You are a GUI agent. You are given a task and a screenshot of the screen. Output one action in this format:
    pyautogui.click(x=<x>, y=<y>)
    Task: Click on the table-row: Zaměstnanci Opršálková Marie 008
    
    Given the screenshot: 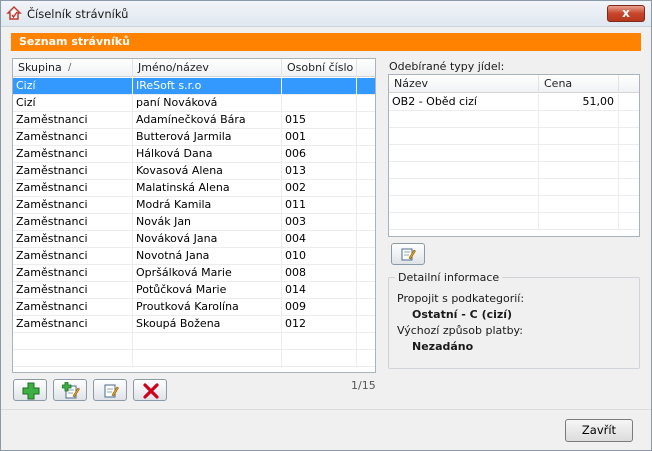 What is the action you would take?
    pyautogui.click(x=194, y=273)
    